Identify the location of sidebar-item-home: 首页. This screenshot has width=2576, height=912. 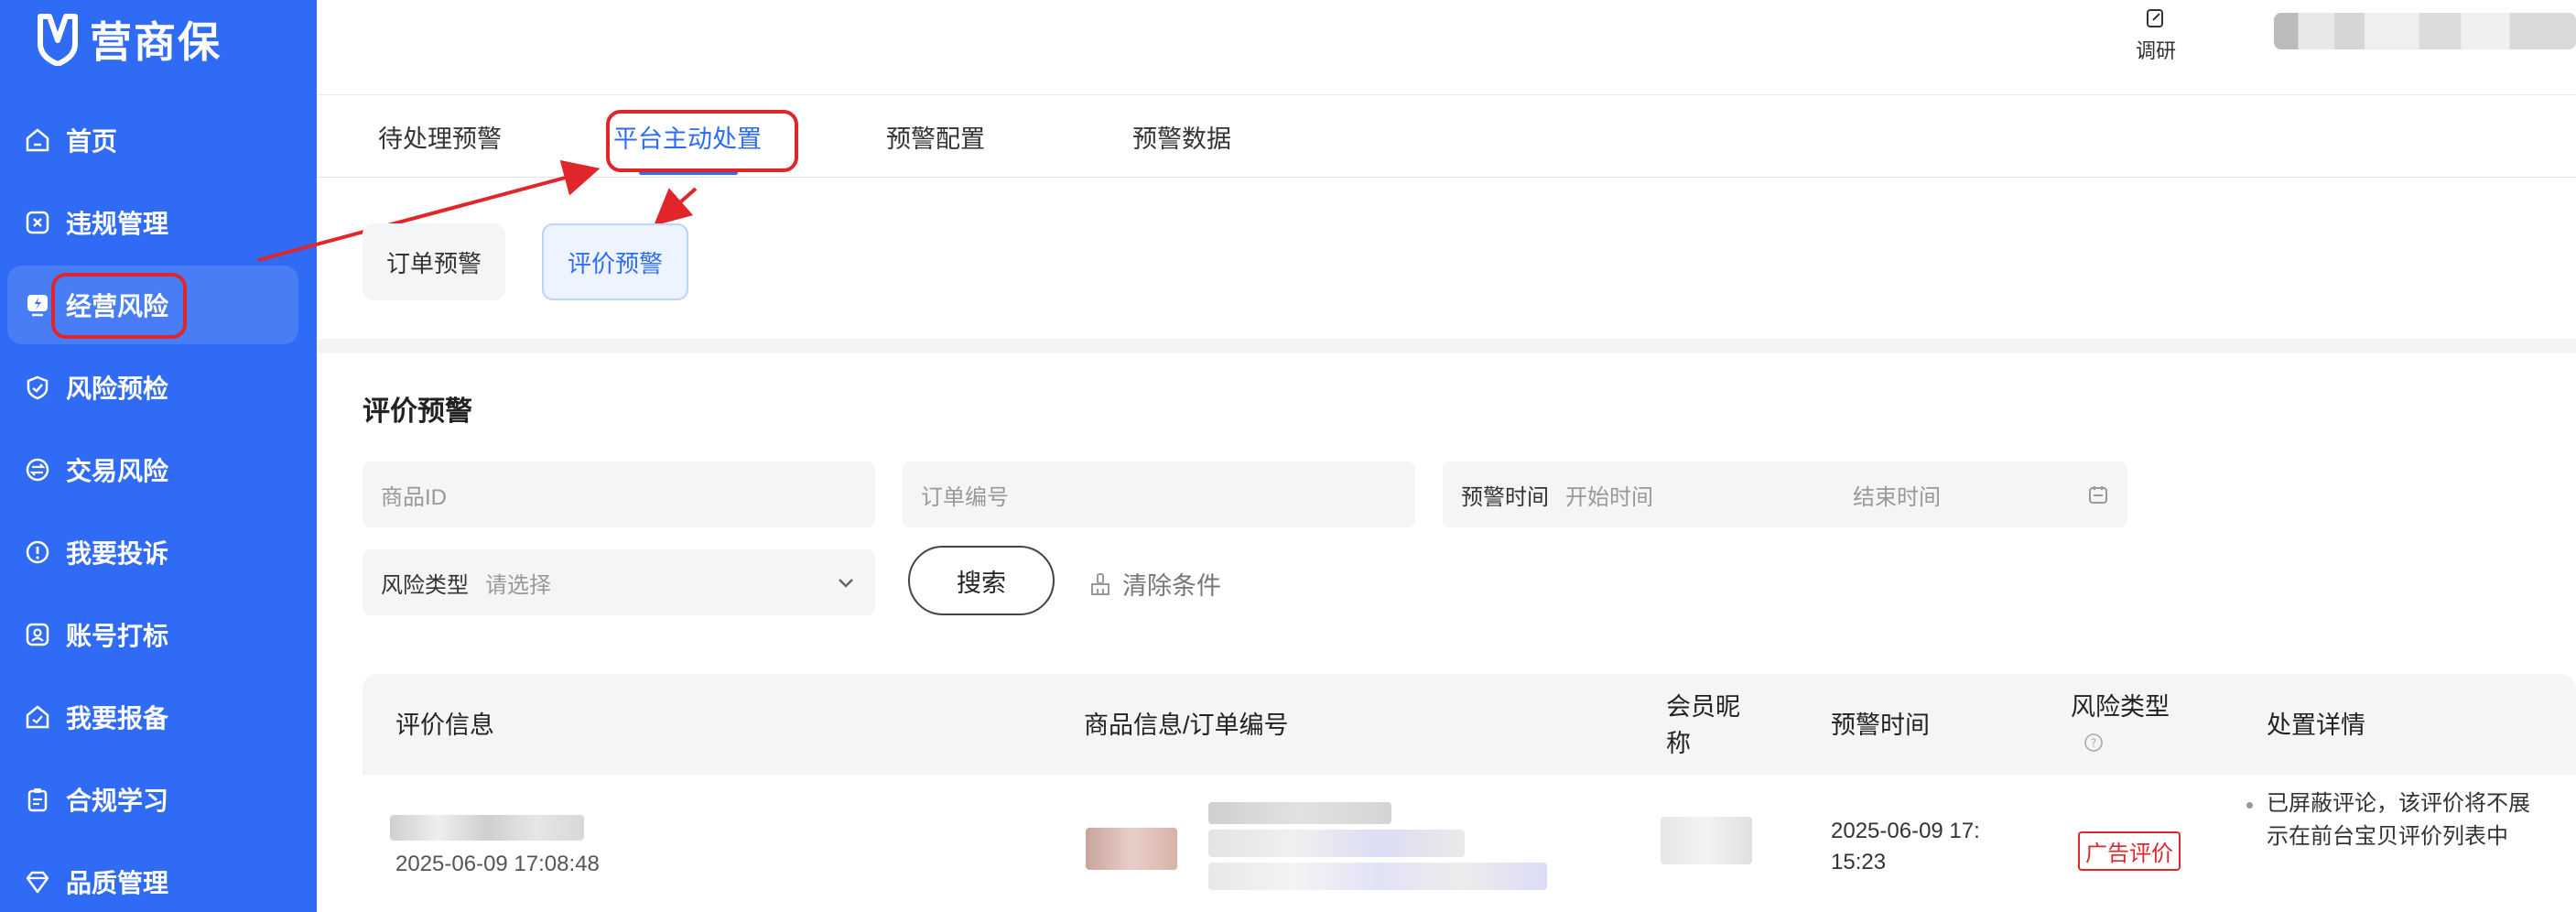
(153, 140).